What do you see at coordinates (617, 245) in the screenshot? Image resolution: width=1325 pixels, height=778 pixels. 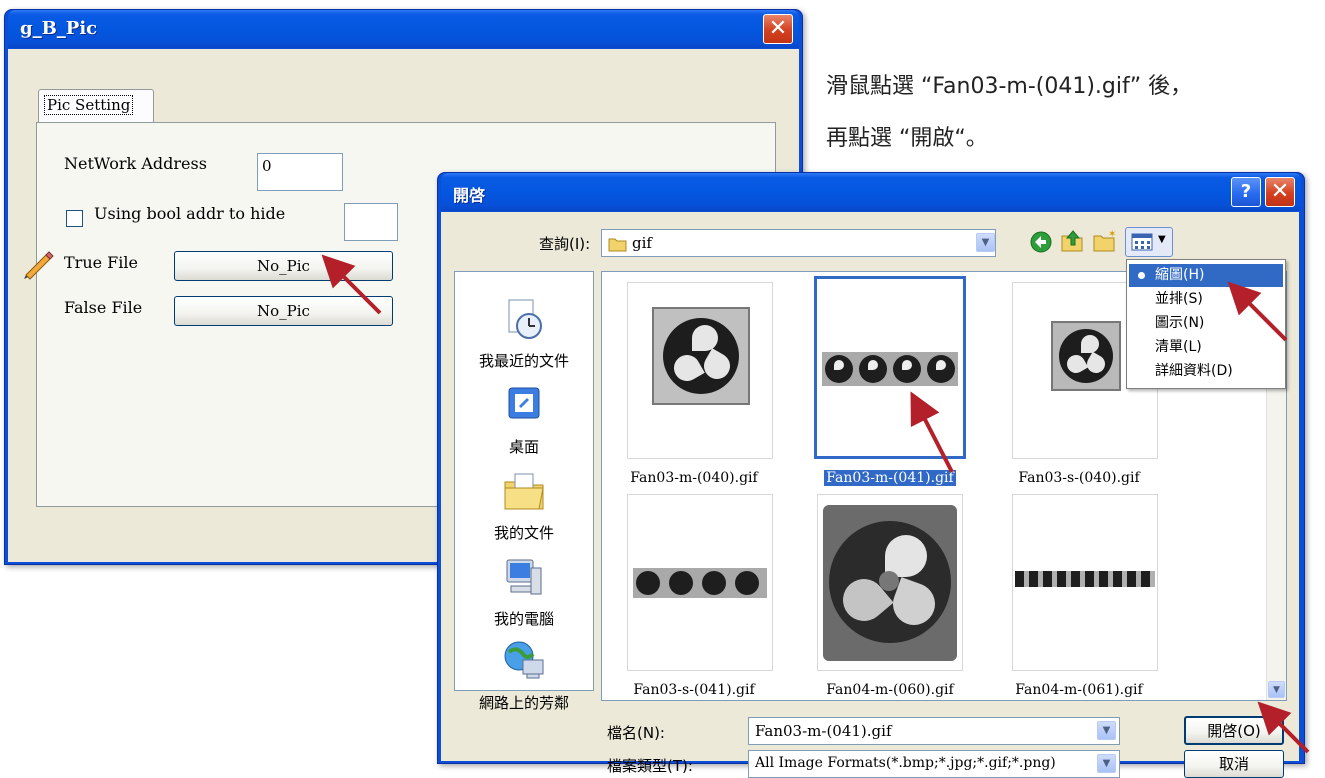 I see `folder-icon` at bounding box center [617, 245].